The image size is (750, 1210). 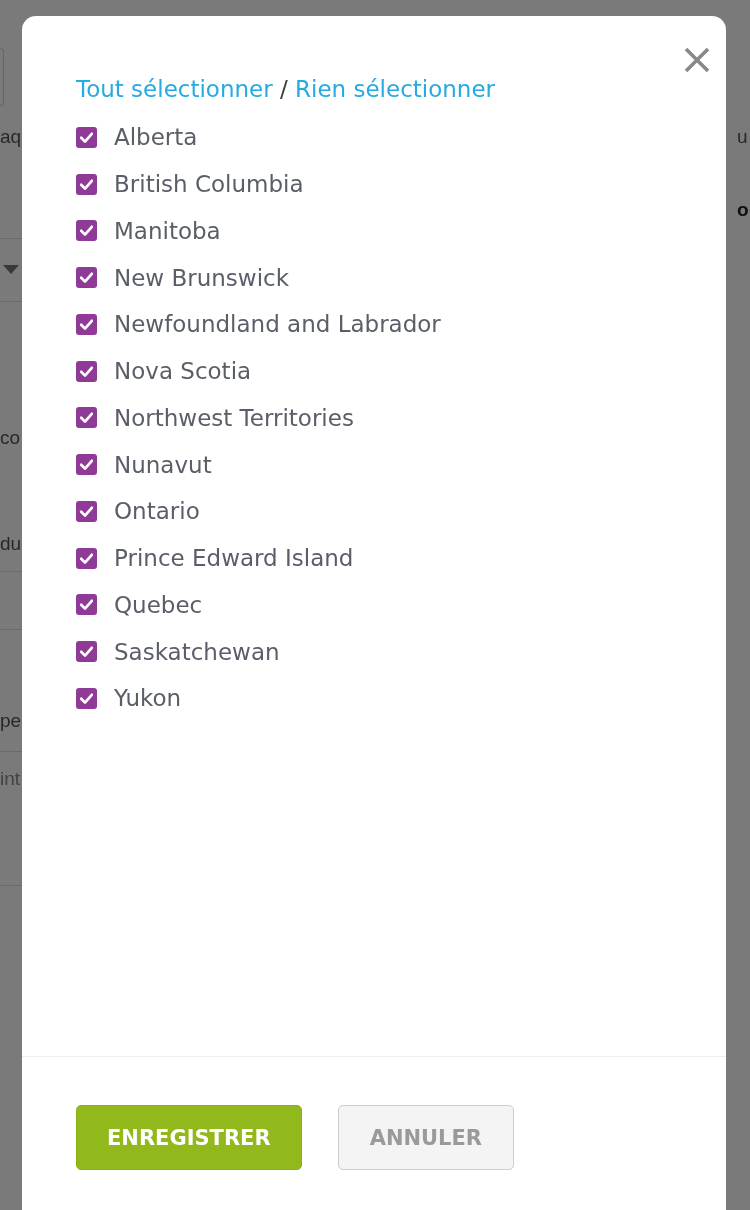 What do you see at coordinates (167, 231) in the screenshot?
I see `checkbox-label: Manitoba` at bounding box center [167, 231].